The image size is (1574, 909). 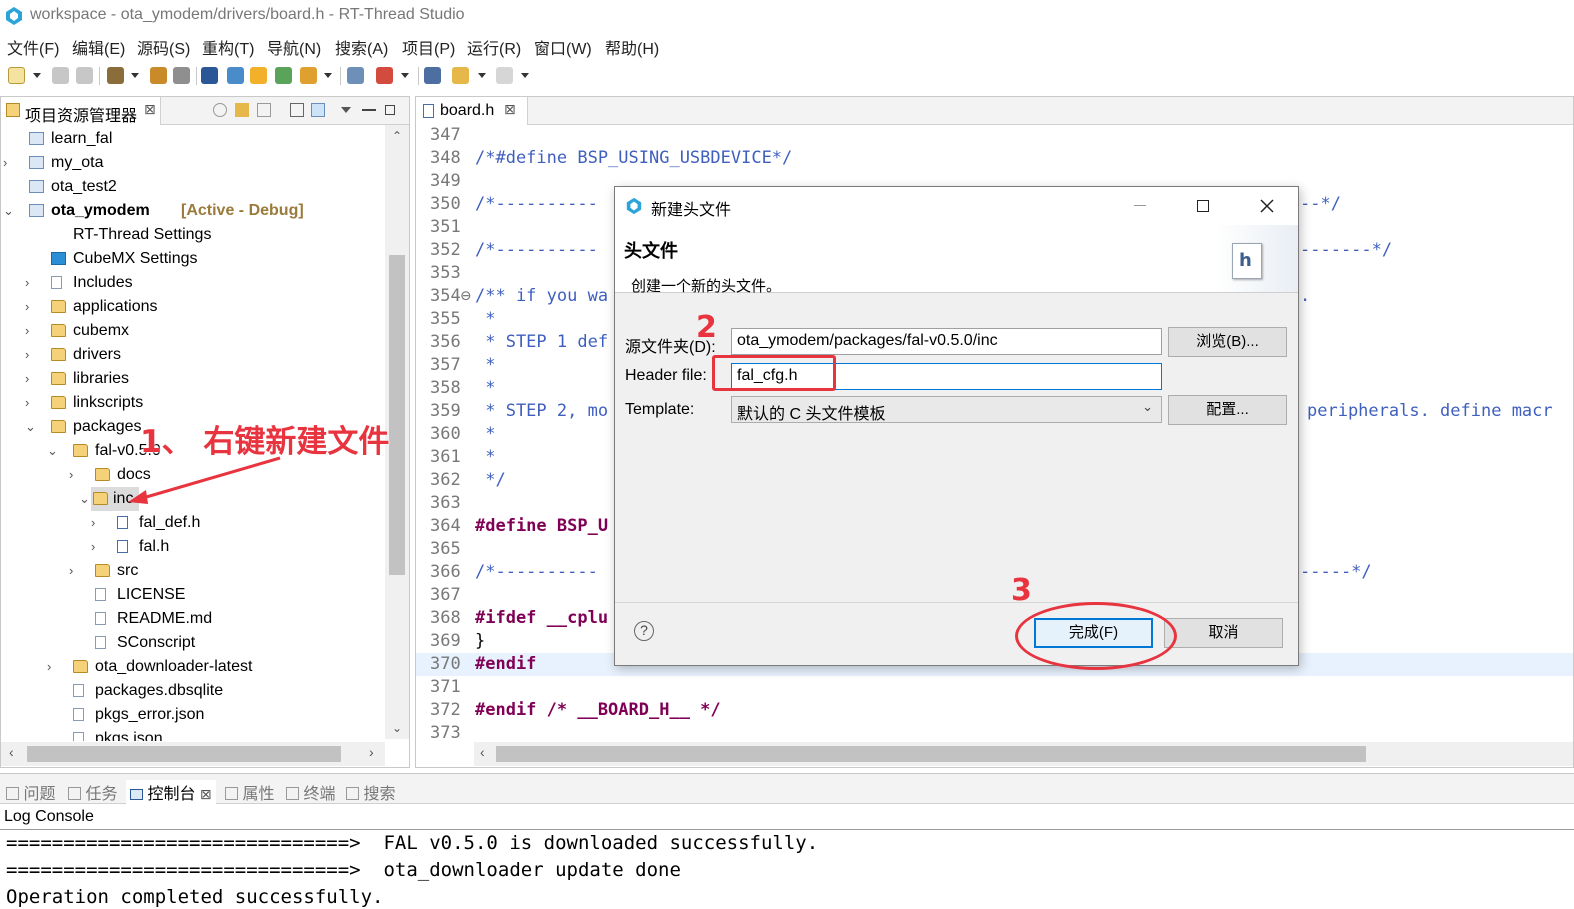 I want to click on tree-item: › ota_downloader-latest, so click(x=193, y=667).